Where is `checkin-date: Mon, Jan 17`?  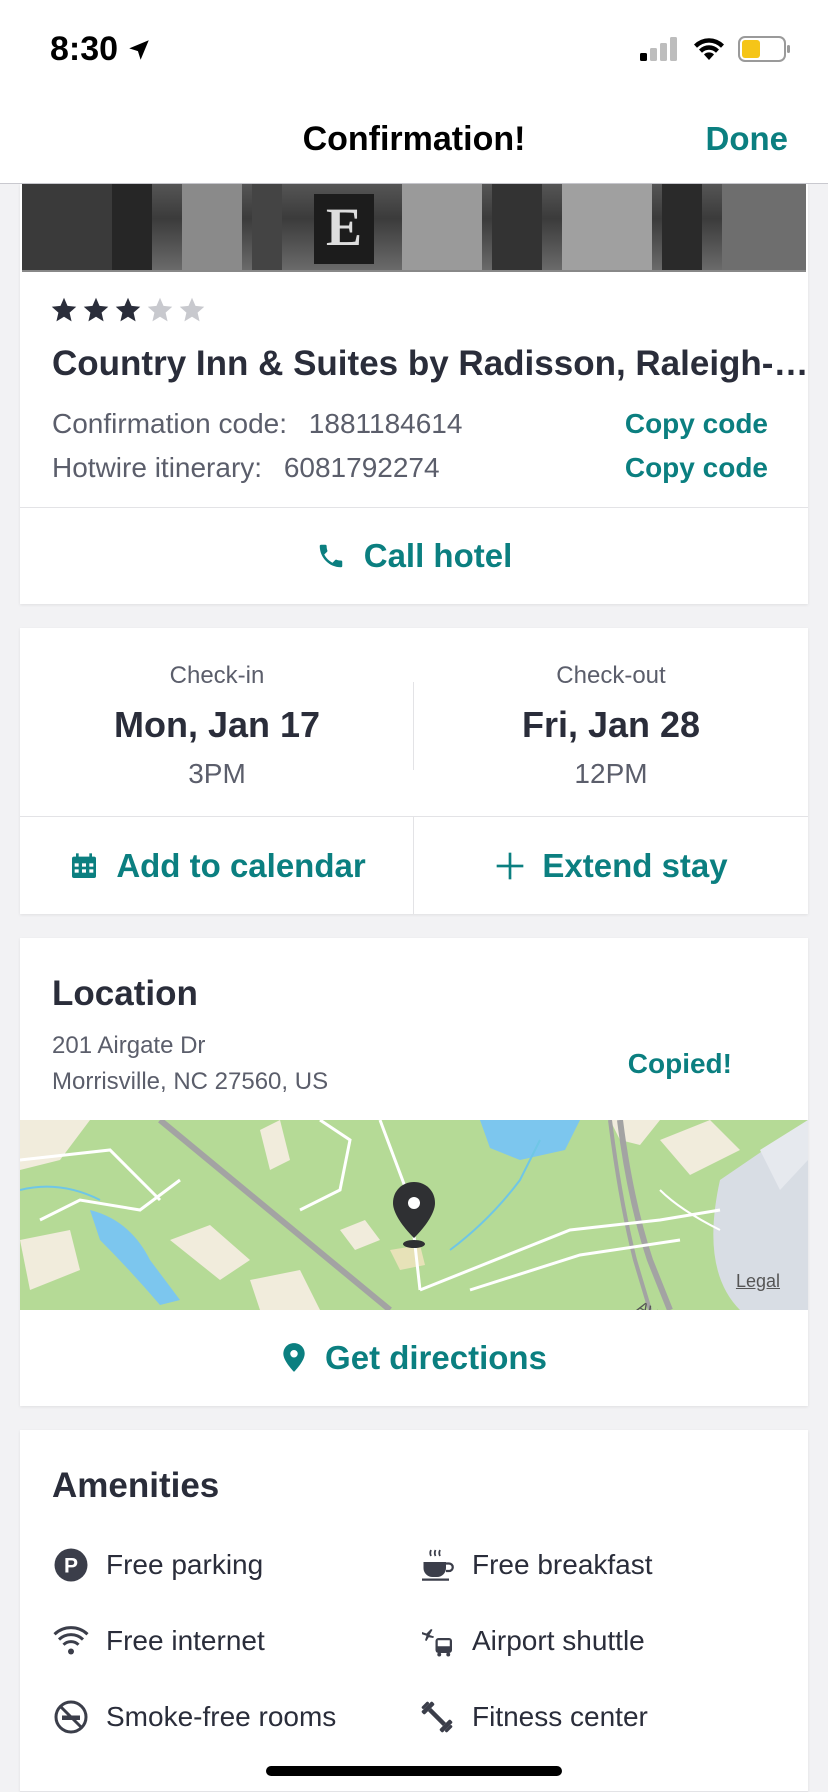 checkin-date: Mon, Jan 17 is located at coordinates (217, 724).